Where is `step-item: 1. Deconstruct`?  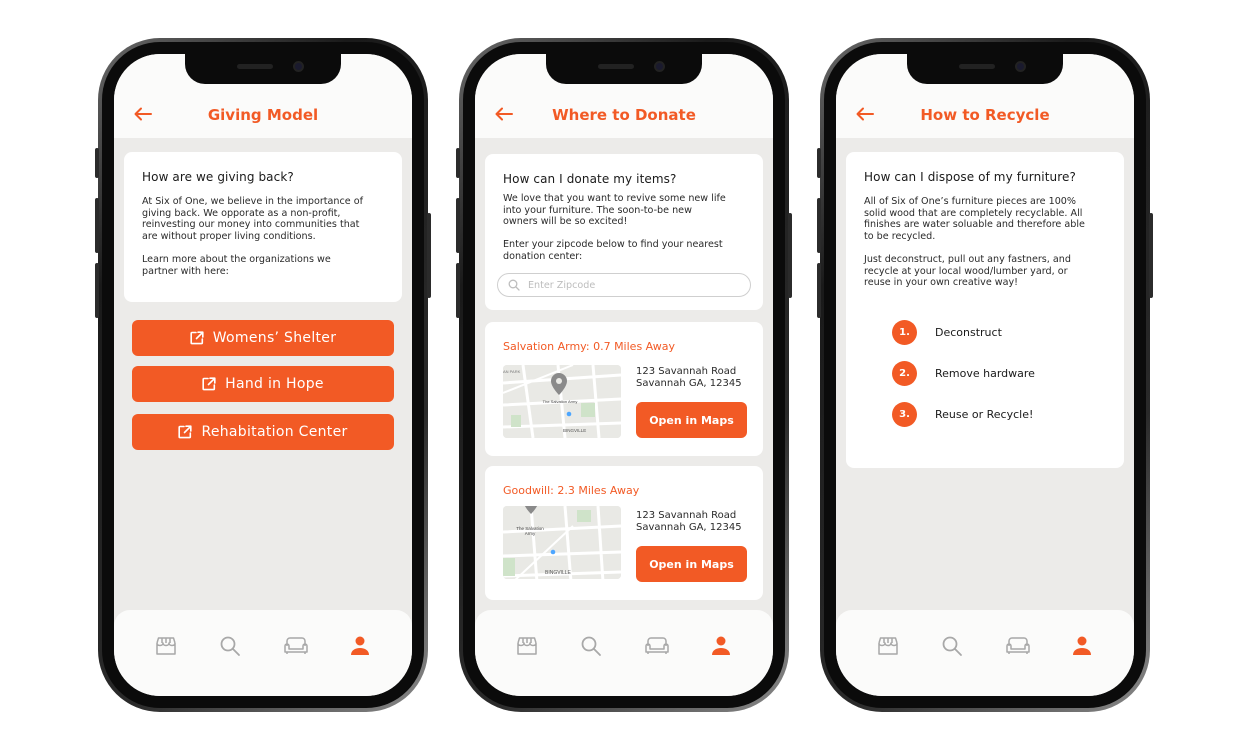
step-item: 1. Deconstruct is located at coordinates (947, 332).